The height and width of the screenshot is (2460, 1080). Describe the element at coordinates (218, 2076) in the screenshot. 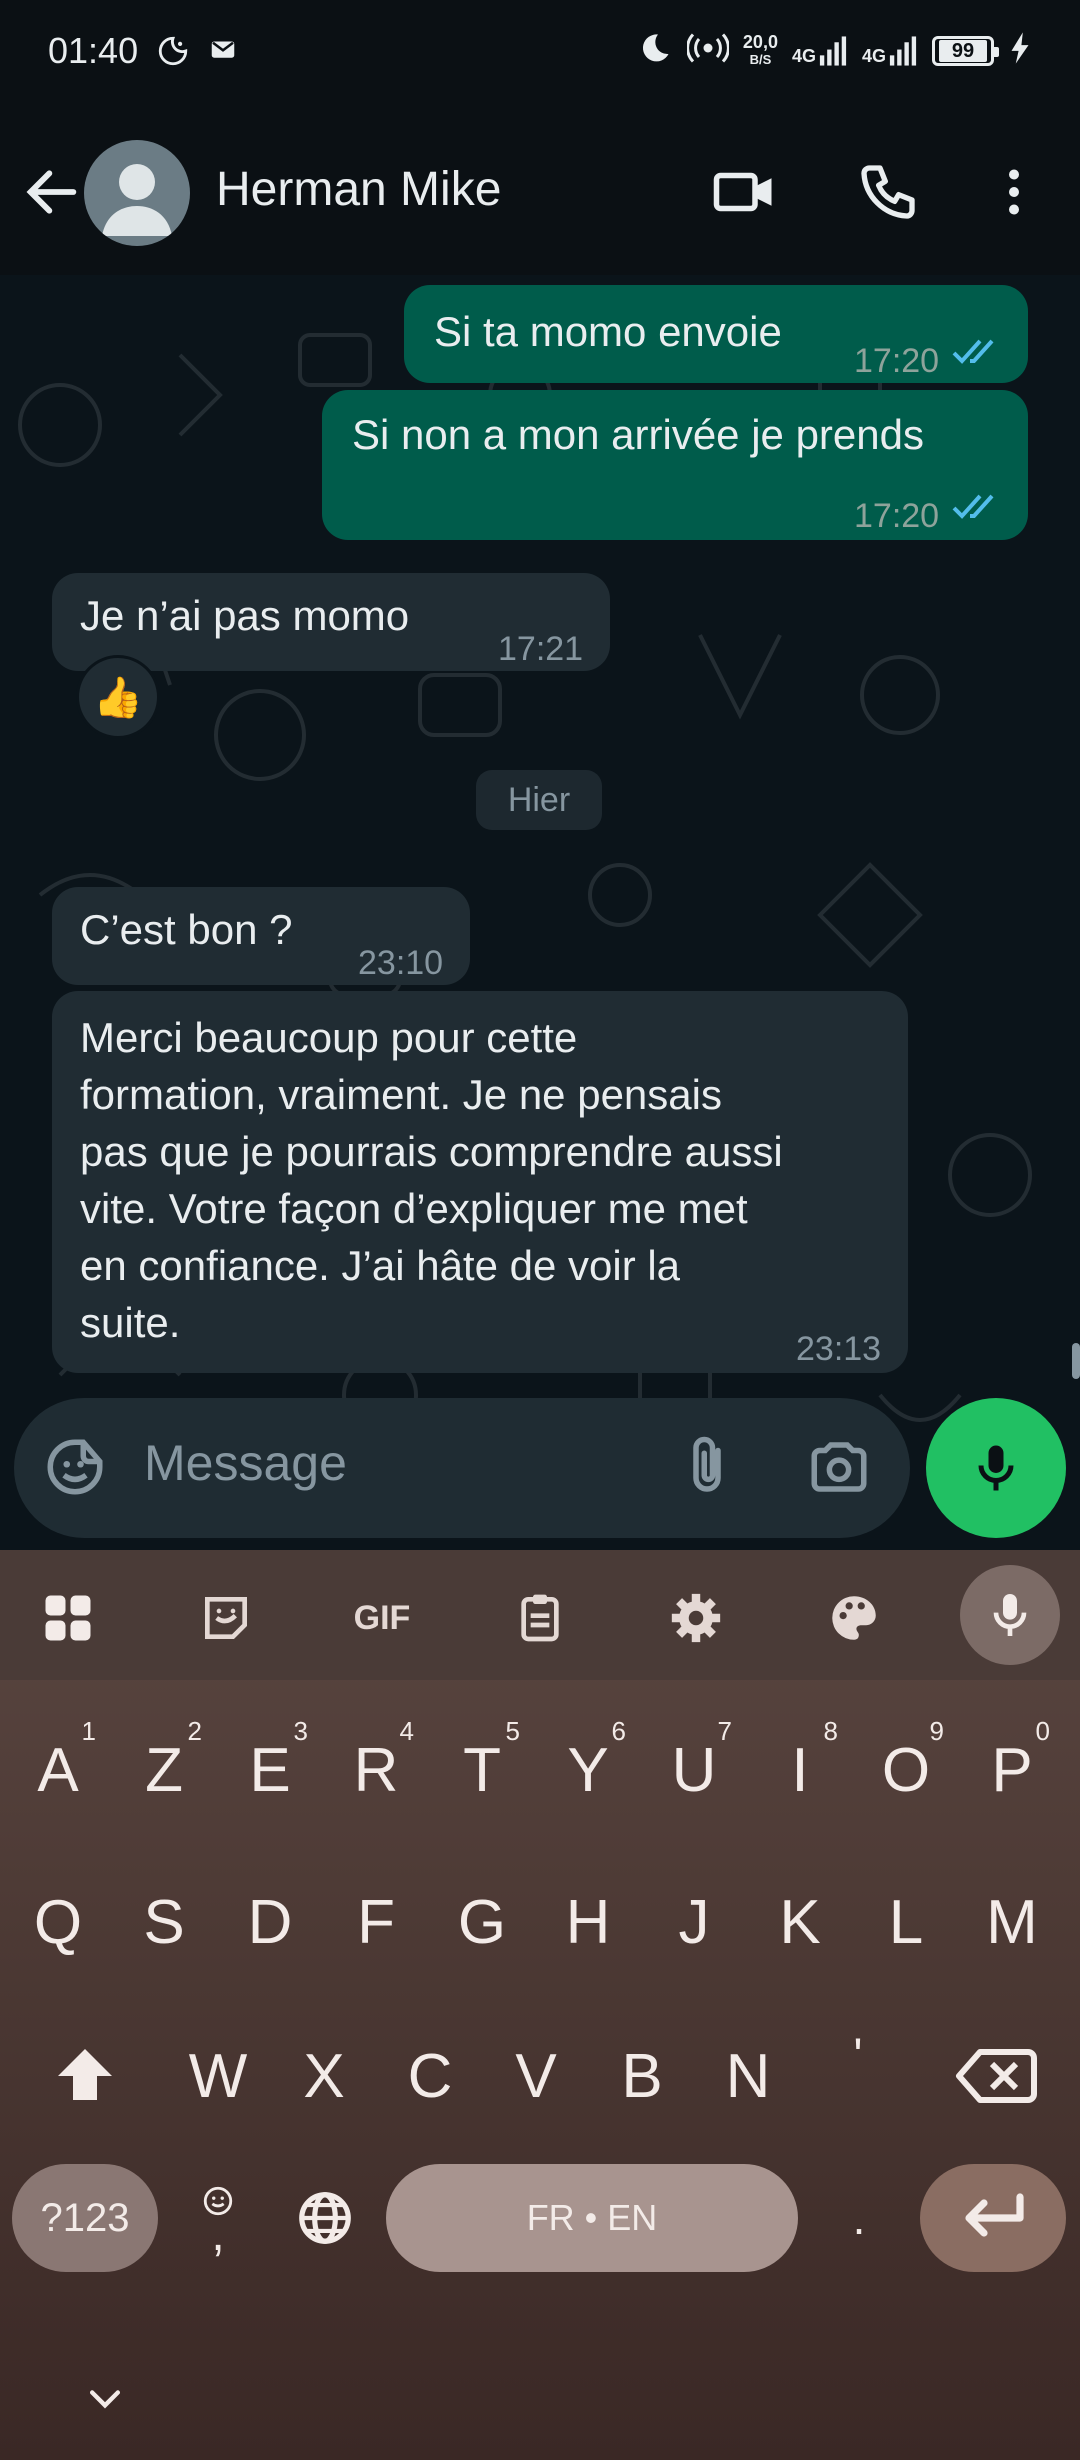

I see `key-w: W` at that location.